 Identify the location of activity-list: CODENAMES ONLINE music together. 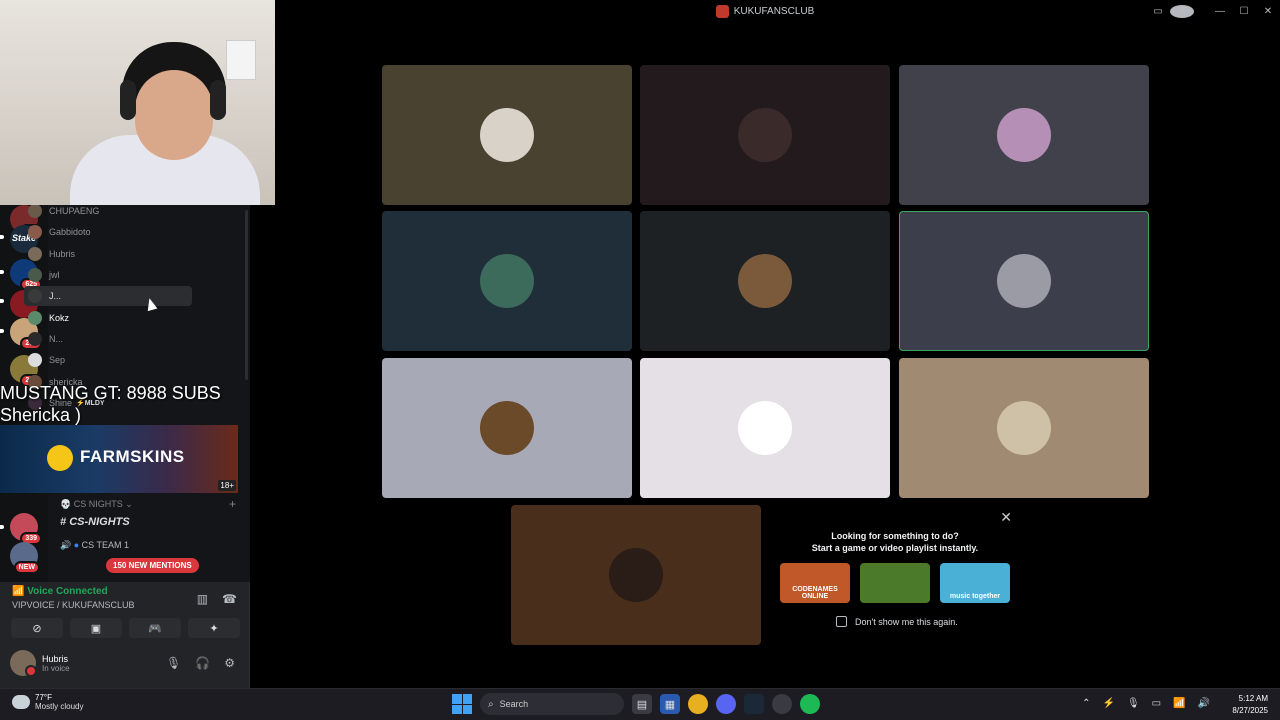
(895, 583).